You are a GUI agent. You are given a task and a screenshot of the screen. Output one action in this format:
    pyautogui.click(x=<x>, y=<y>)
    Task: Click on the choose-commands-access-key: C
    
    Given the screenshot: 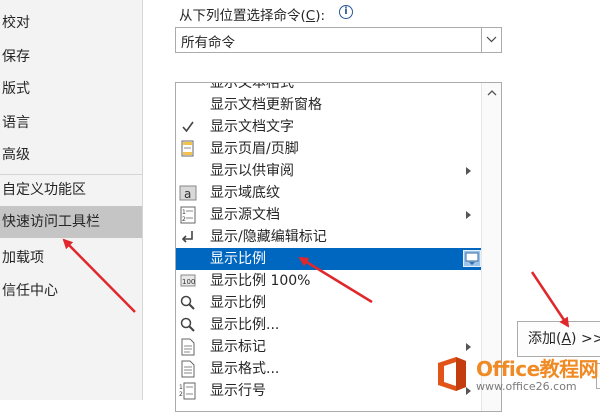 What is the action you would take?
    pyautogui.click(x=310, y=16)
    